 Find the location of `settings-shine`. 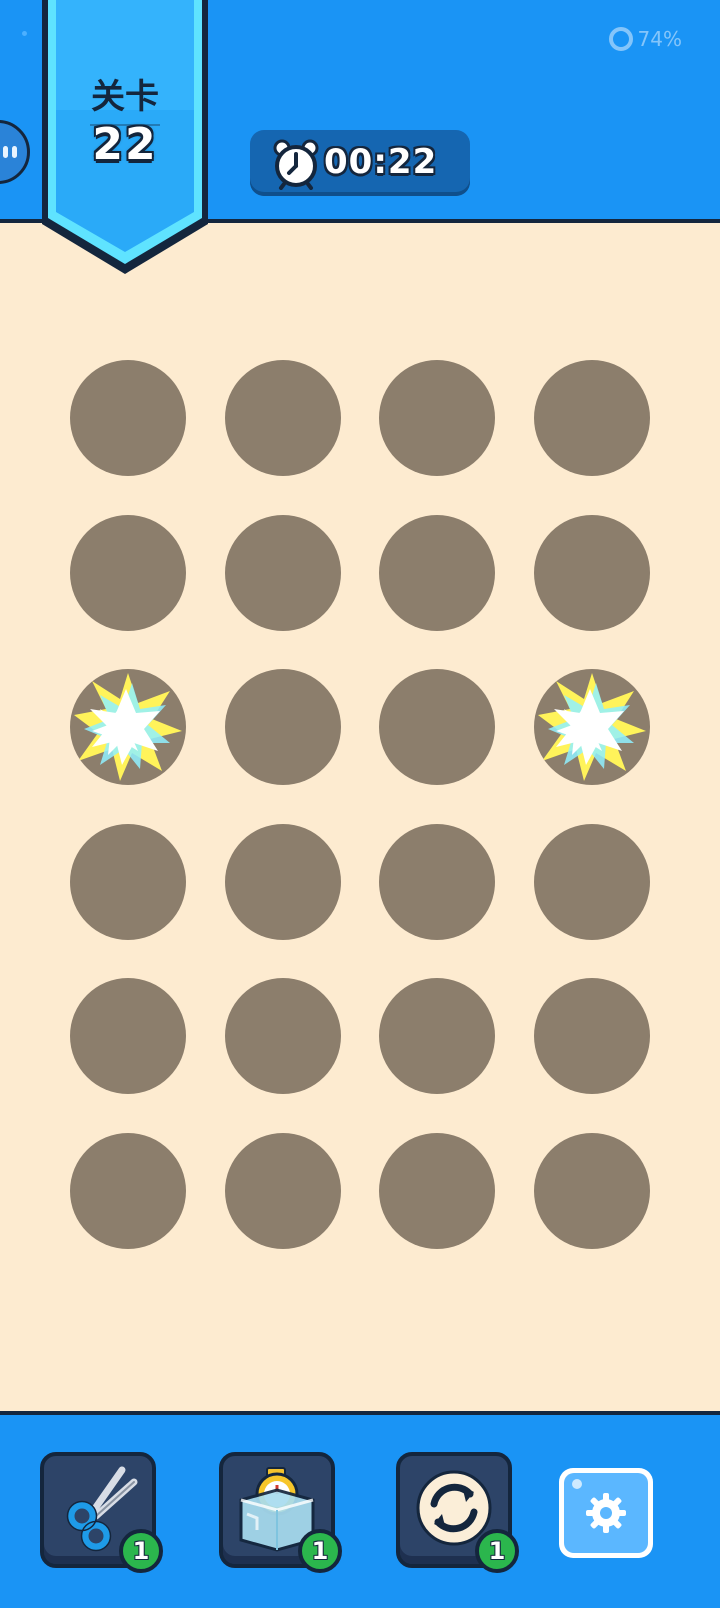

settings-shine is located at coordinates (577, 1484).